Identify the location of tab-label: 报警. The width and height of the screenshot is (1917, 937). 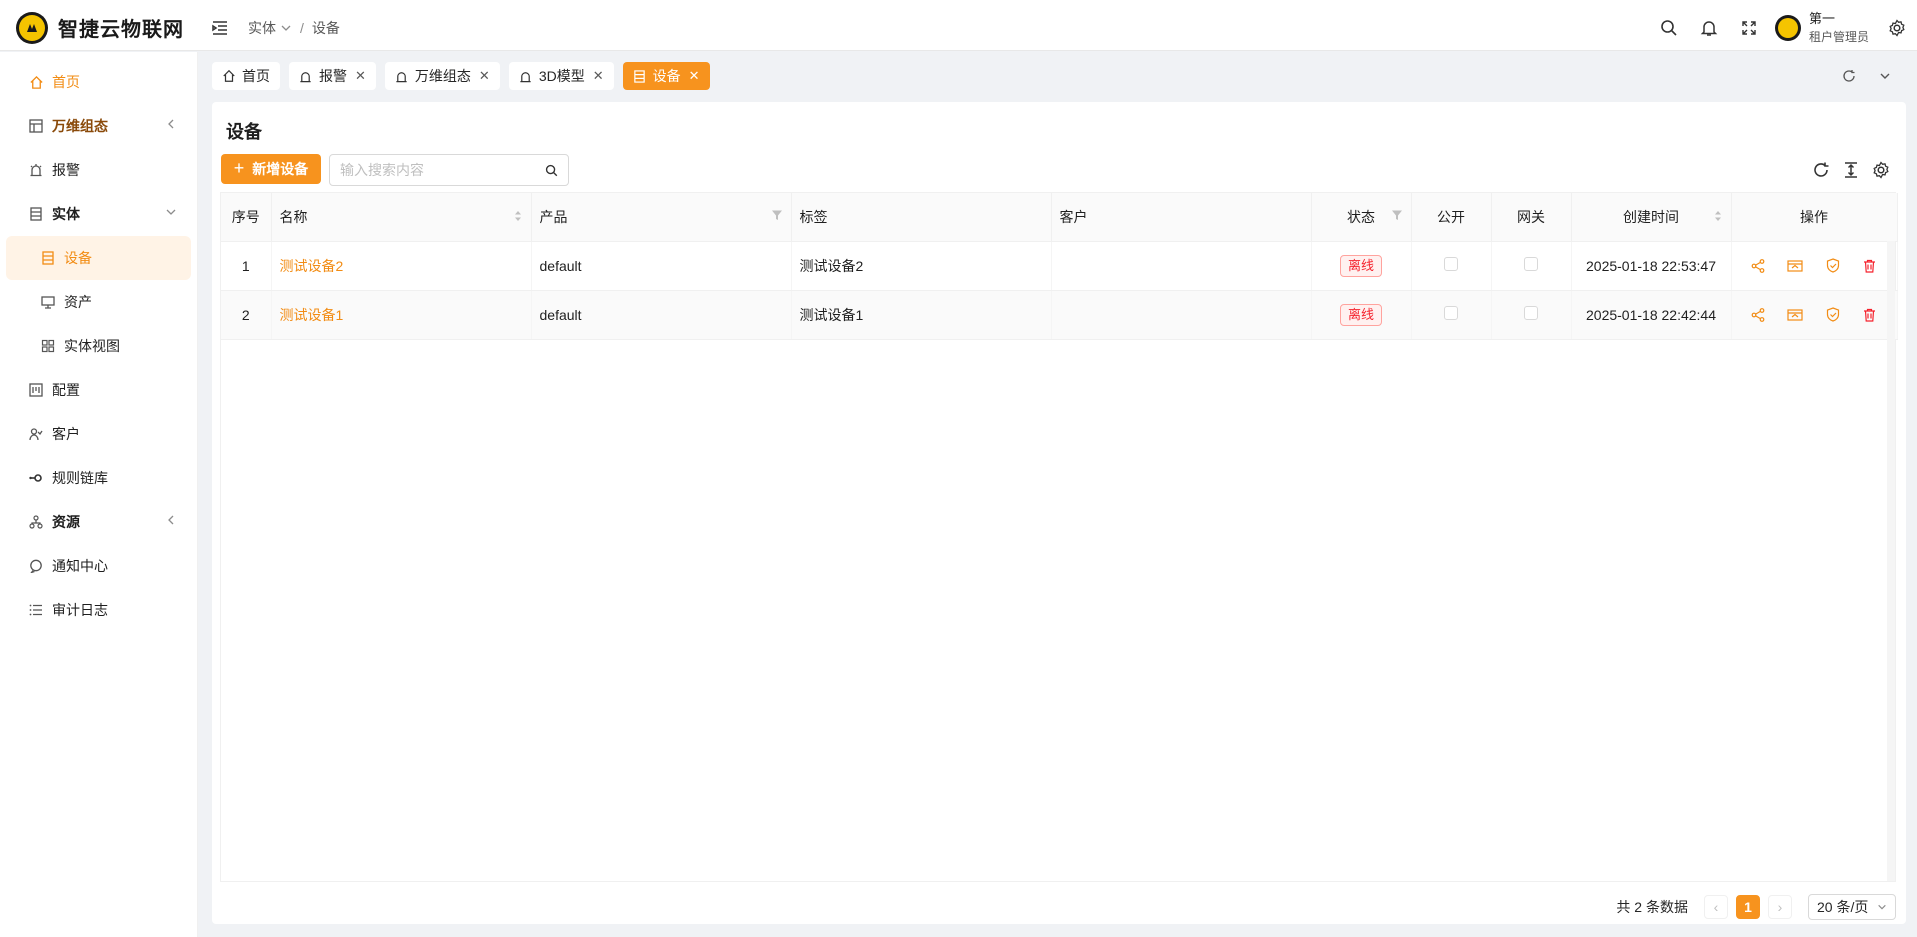
(333, 76).